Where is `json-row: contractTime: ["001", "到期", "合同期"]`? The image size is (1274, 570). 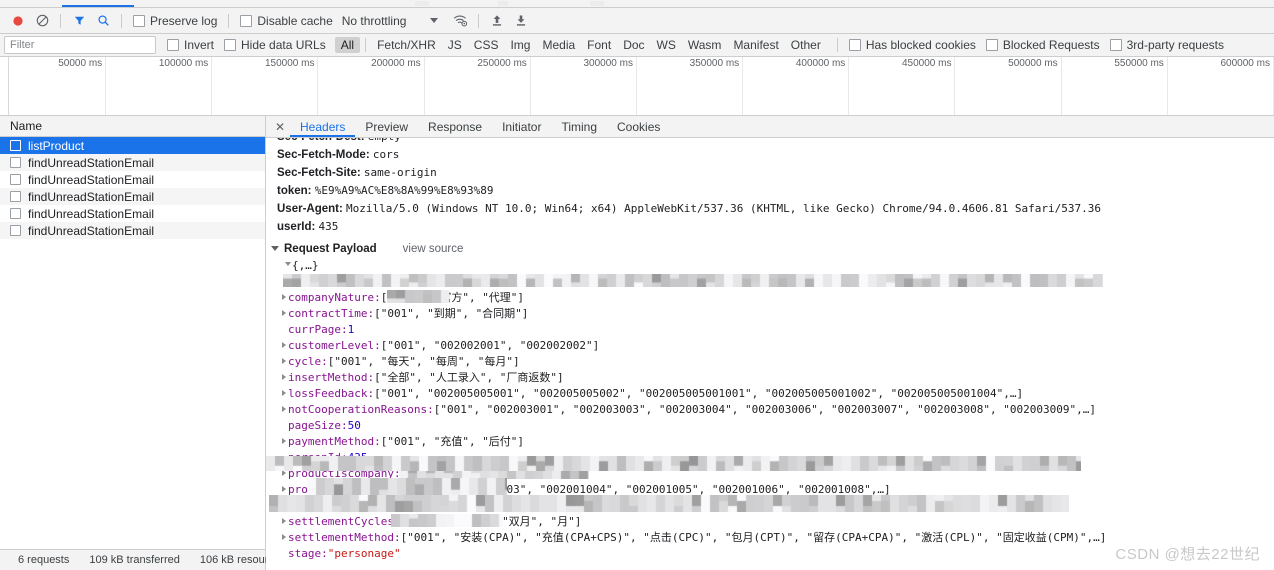
json-row: contractTime: ["001", "到期", "合同期"] is located at coordinates (776, 314).